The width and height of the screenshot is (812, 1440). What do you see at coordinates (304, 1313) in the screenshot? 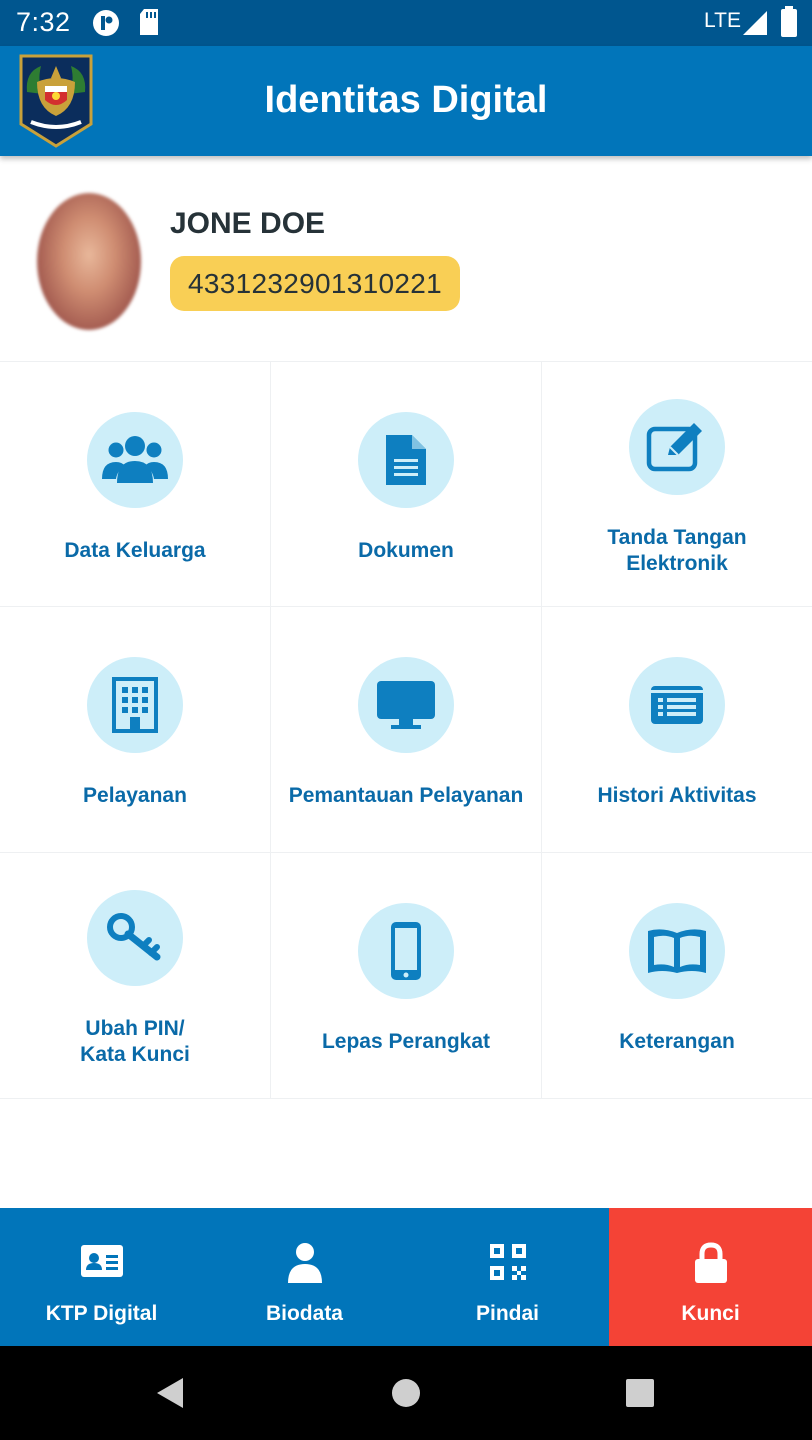
I see `nav-label: Biodata` at bounding box center [304, 1313].